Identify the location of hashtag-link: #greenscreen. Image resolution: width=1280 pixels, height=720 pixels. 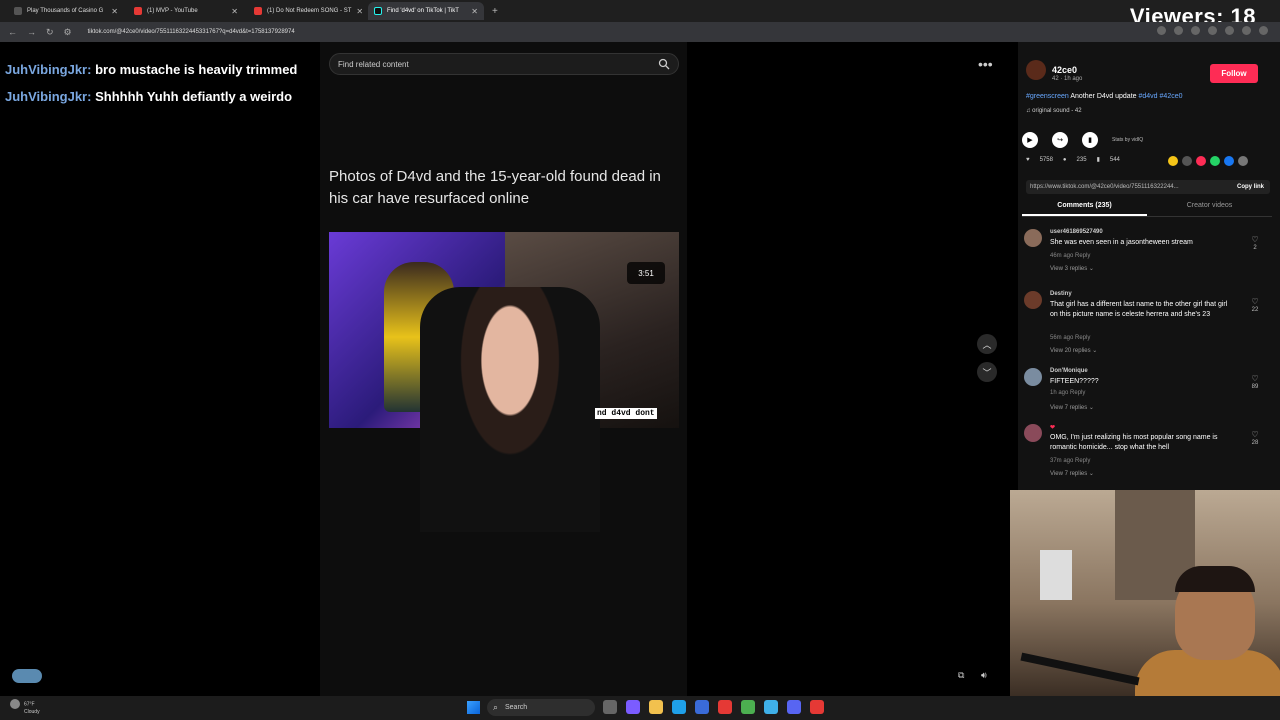
(1047, 96).